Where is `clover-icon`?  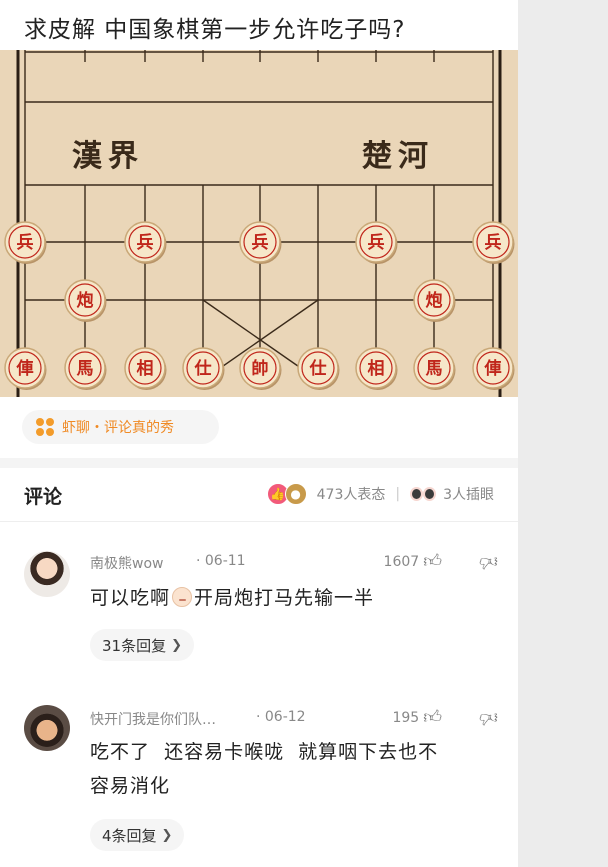 clover-icon is located at coordinates (45, 427).